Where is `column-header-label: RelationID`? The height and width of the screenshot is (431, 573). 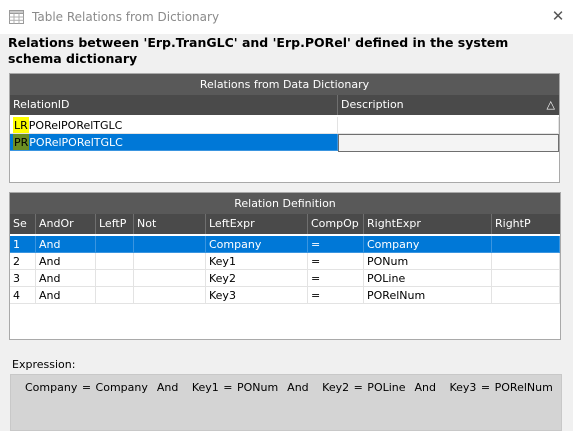
column-header-label: RelationID is located at coordinates (41, 104).